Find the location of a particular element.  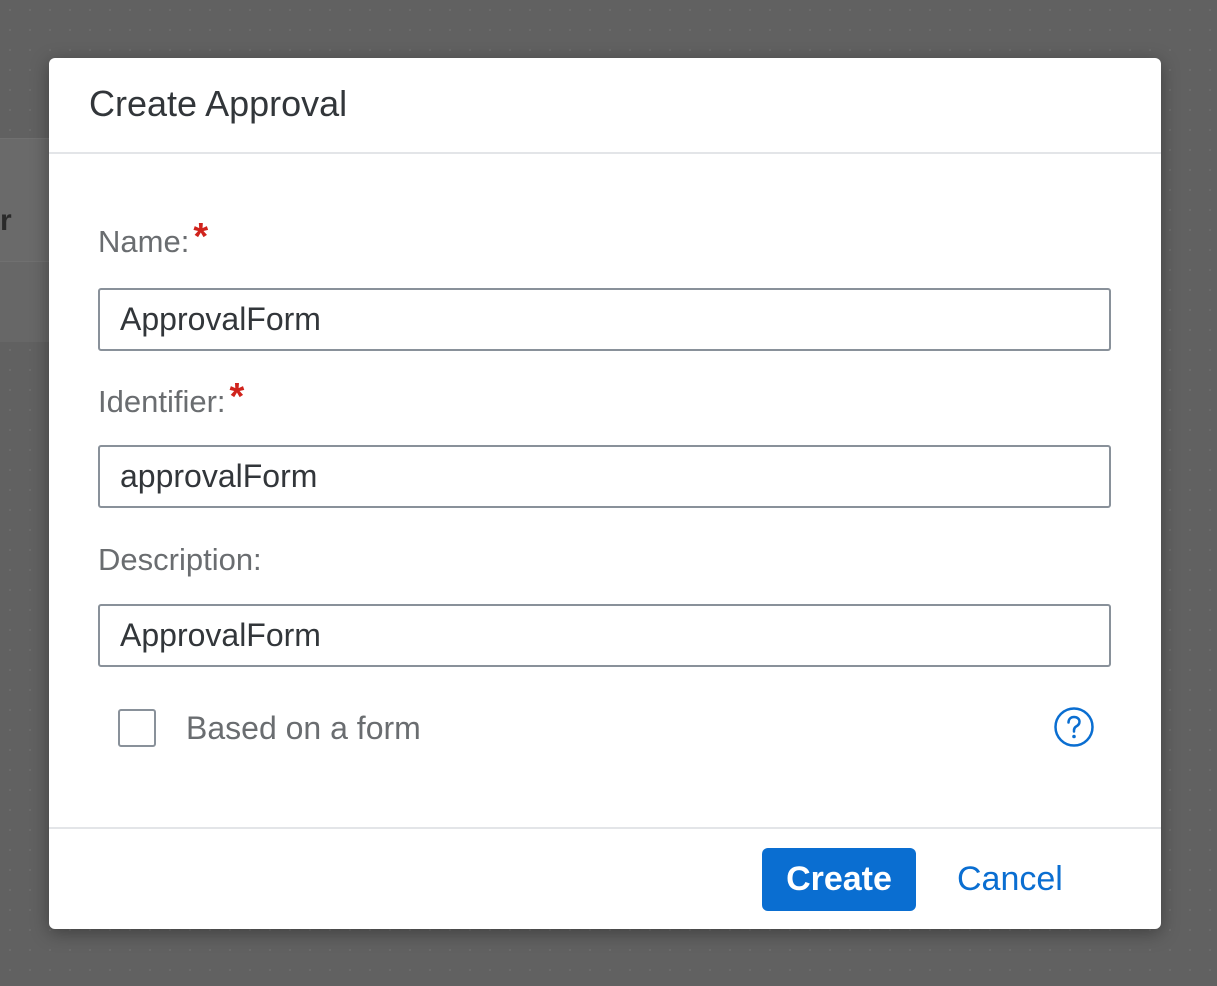

identifier-label: Identifier: * is located at coordinates (171, 399).